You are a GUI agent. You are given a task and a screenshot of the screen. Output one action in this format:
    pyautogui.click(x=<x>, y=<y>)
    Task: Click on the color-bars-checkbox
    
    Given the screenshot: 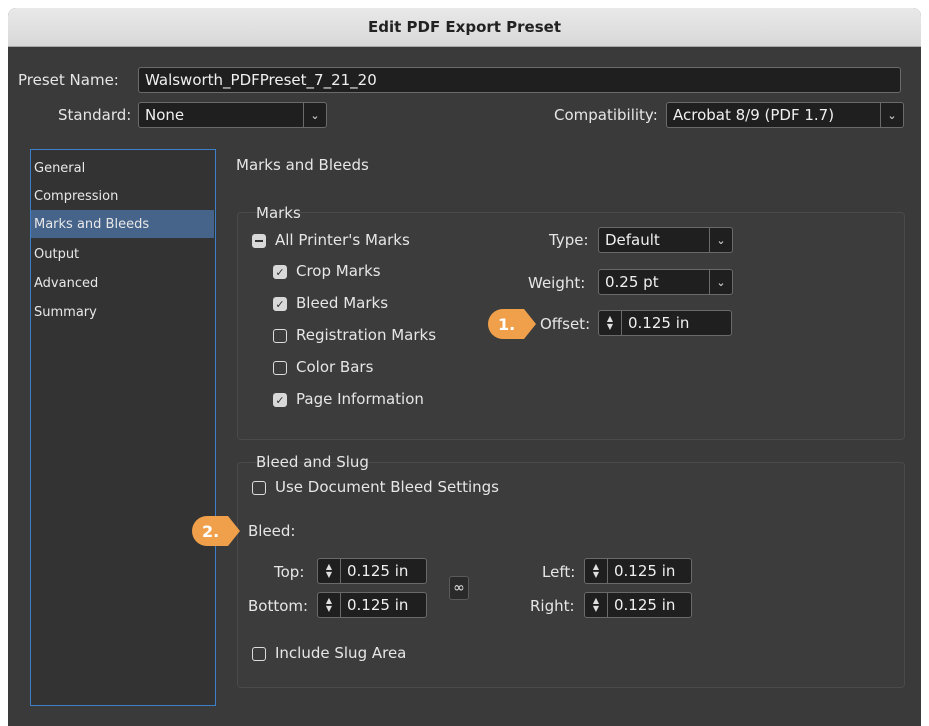 What is the action you would take?
    pyautogui.click(x=280, y=368)
    